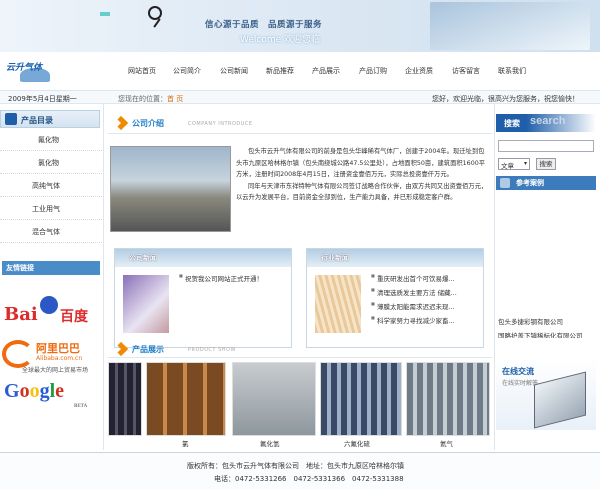 The image size is (600, 489). I want to click on company-news-image, so click(146, 304).